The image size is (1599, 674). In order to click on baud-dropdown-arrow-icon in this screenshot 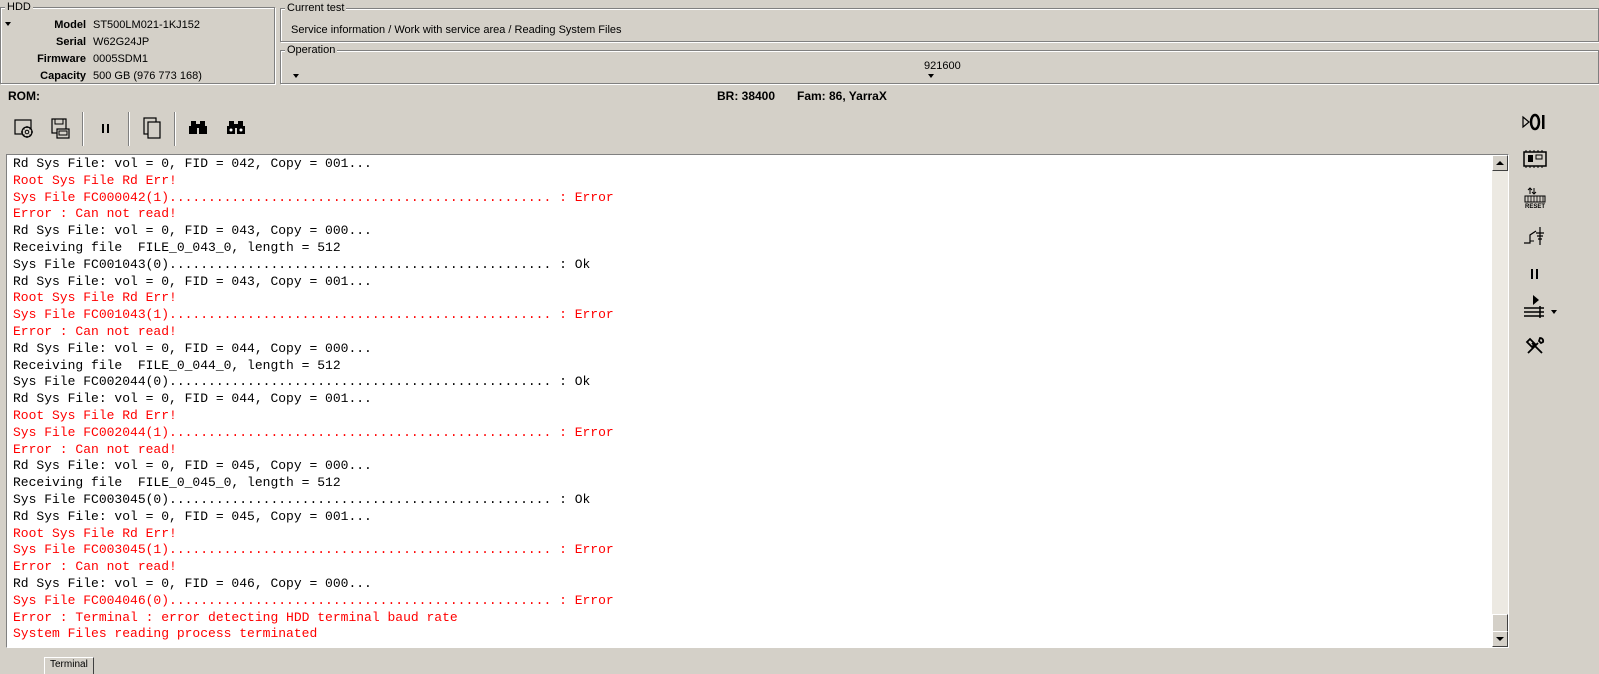, I will do `click(931, 76)`.